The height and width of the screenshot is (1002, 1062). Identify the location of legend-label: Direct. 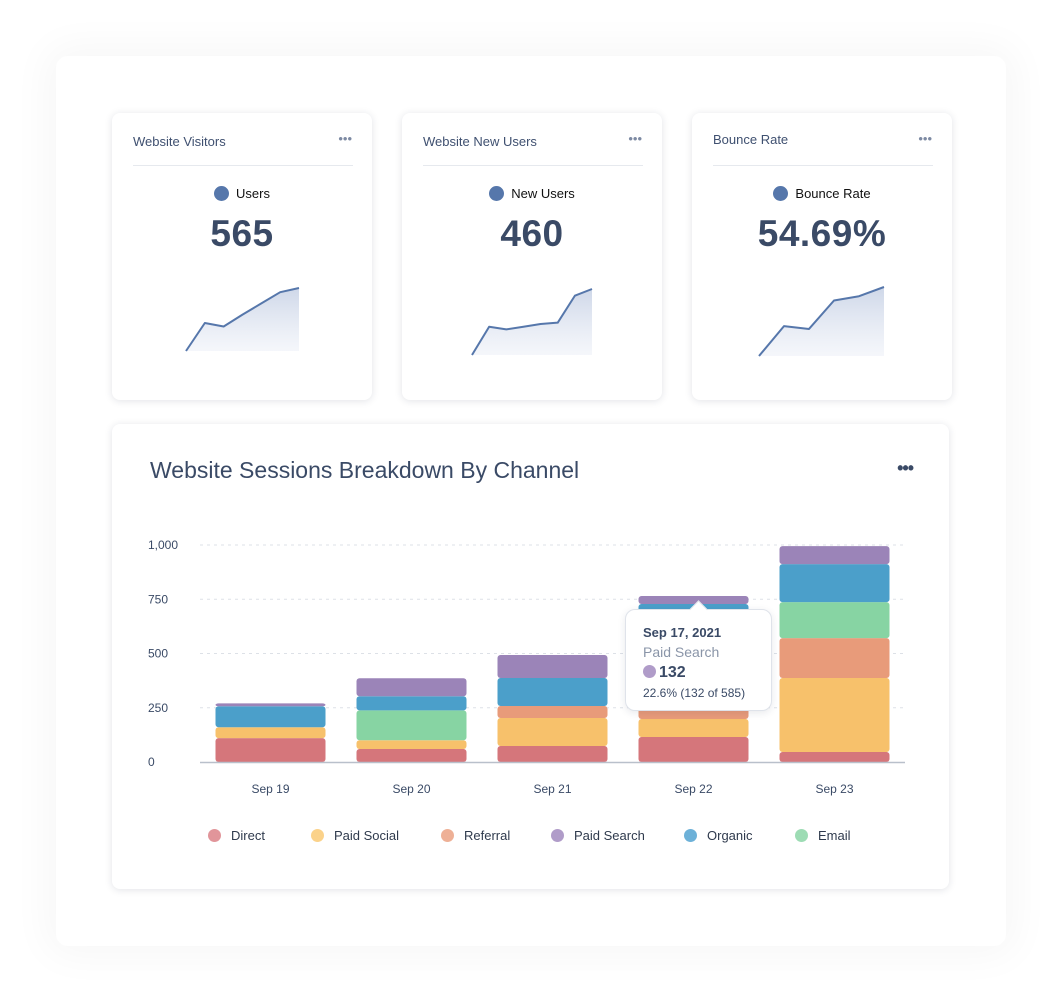
(248, 835).